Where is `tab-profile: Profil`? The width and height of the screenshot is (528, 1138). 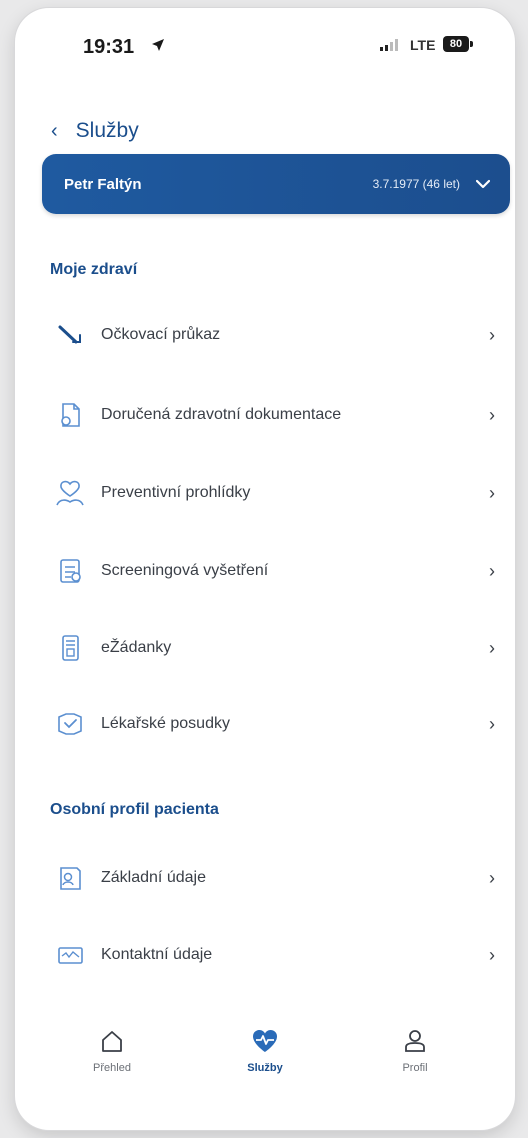
tab-profile: Profil is located at coordinates (415, 1051).